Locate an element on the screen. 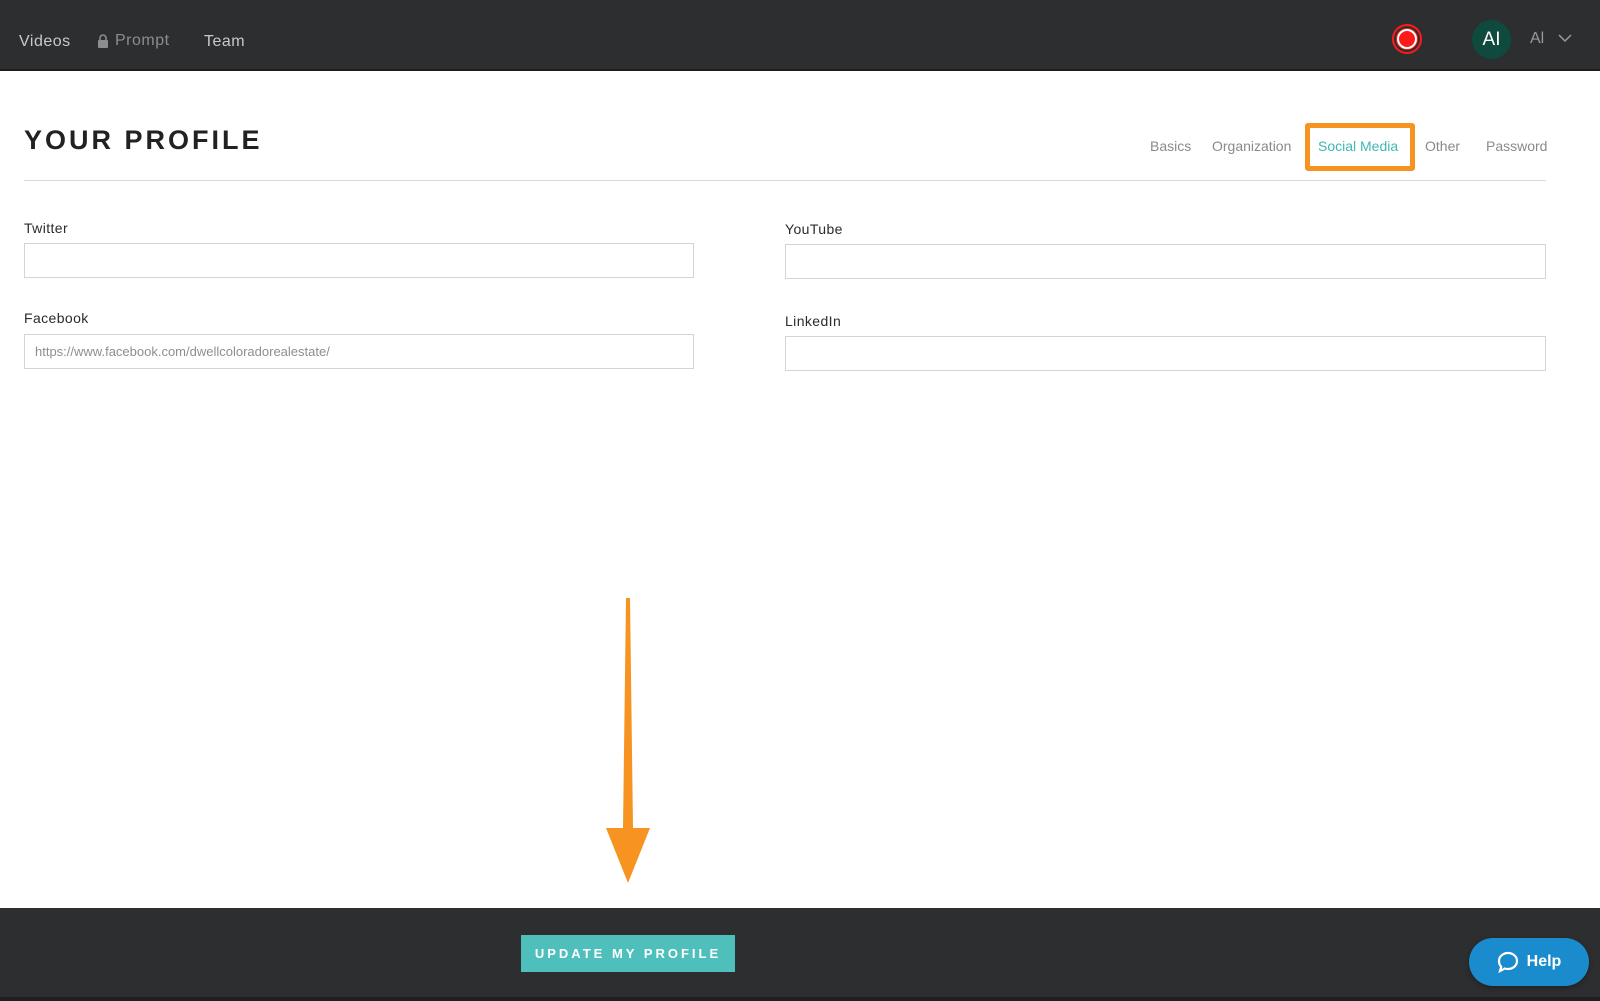  record-ring is located at coordinates (1407, 39).